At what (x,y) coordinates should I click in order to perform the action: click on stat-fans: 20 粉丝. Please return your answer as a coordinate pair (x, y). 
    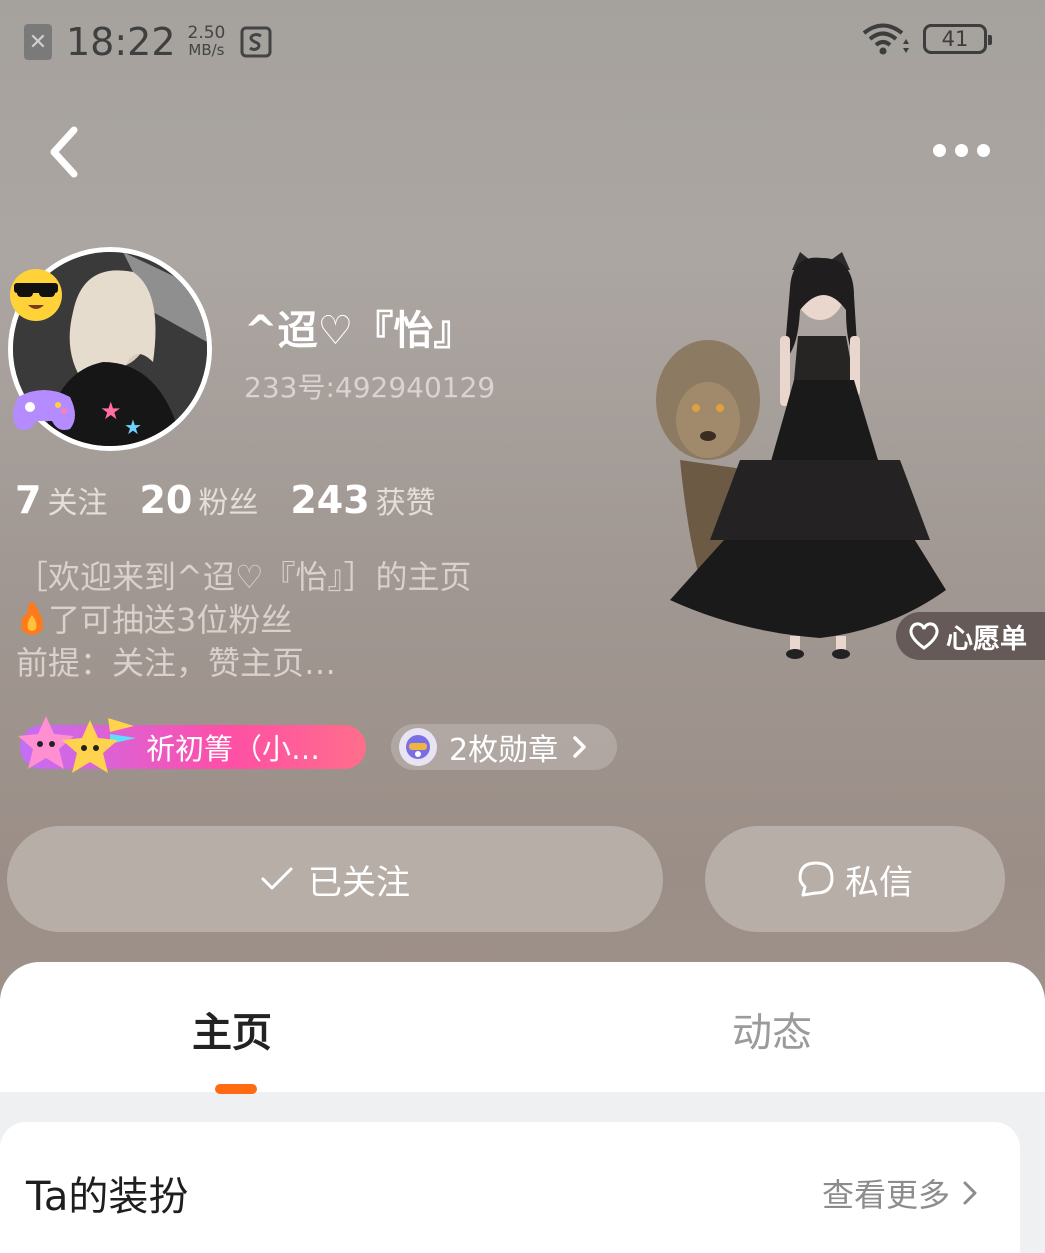
    Looking at the image, I should click on (198, 500).